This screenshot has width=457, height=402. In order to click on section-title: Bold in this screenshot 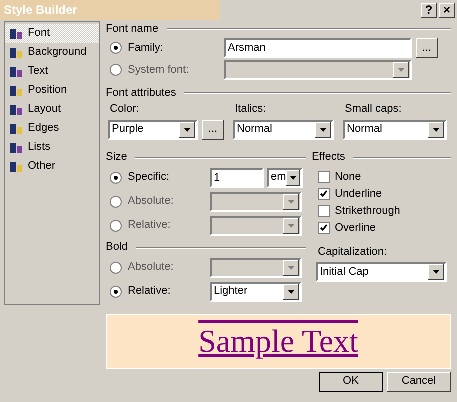, I will do `click(117, 248)`.